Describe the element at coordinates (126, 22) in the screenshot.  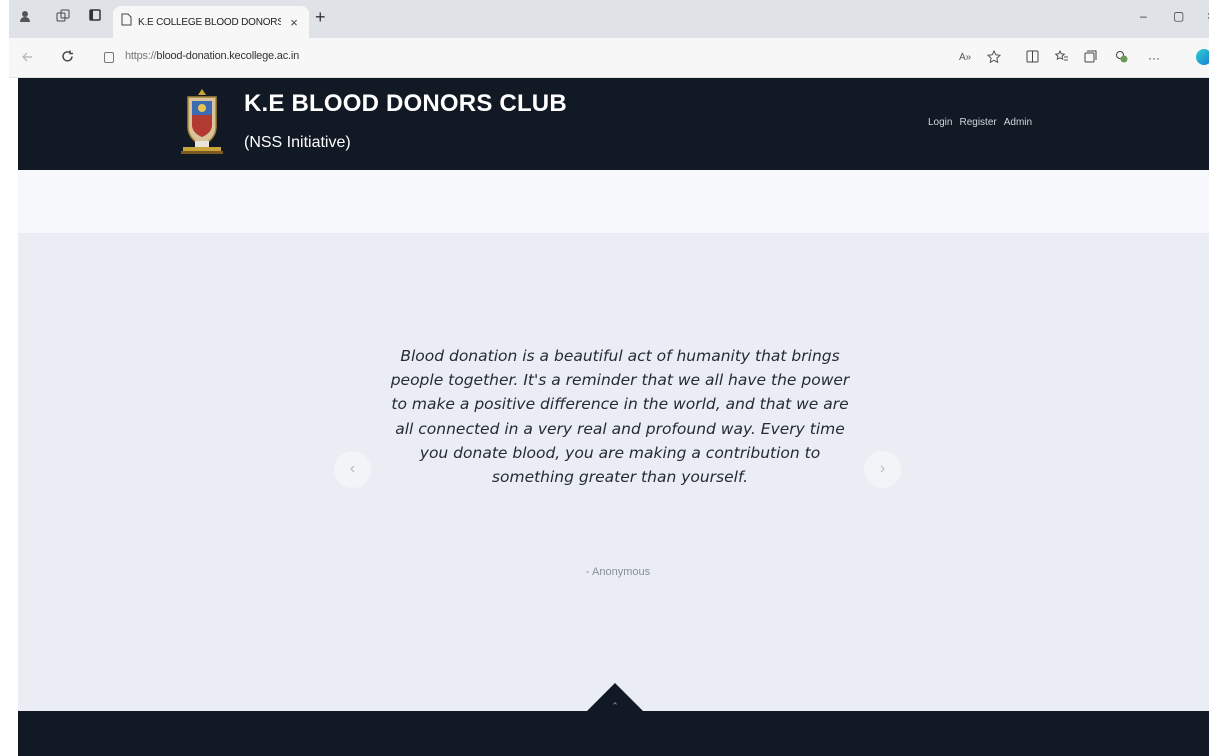
I see `page-icon` at that location.